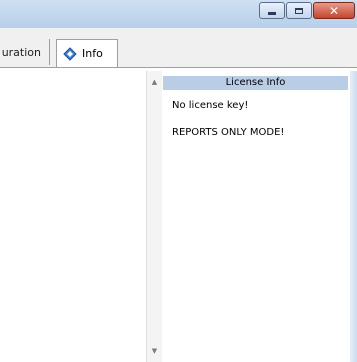  I want to click on tab-configuration-label: uration, so click(21, 52).